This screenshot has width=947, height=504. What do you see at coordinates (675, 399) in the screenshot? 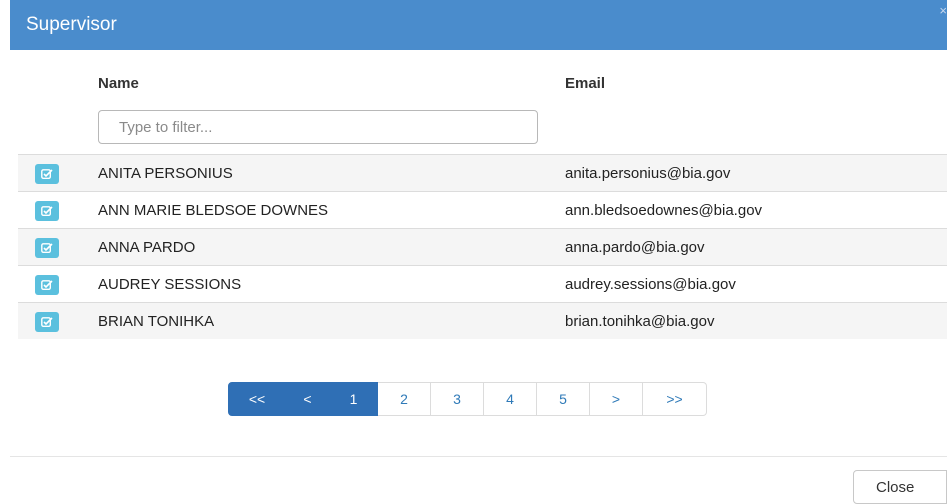
I see `page-last: >>` at bounding box center [675, 399].